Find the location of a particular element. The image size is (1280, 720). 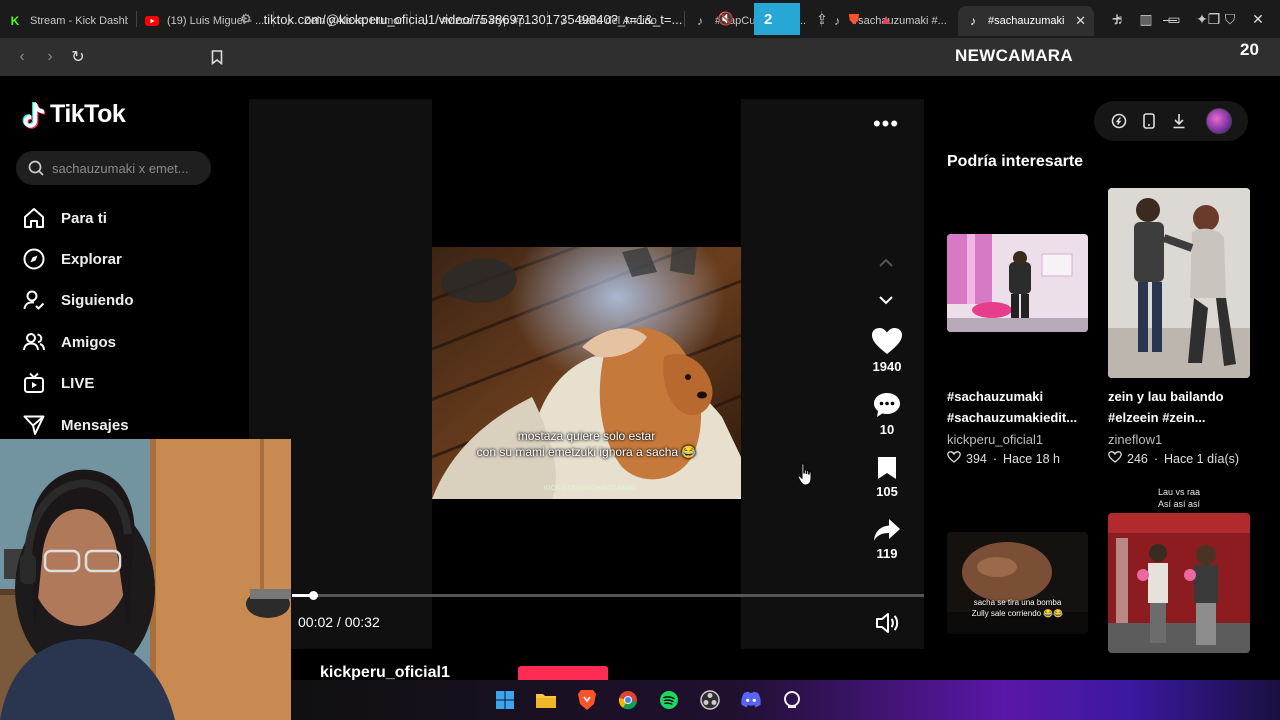

messages-icon is located at coordinates (34, 425).